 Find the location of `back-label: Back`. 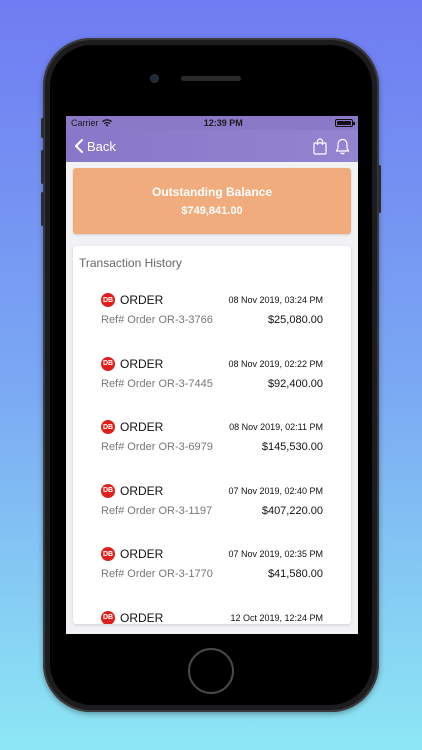

back-label: Back is located at coordinates (101, 146).